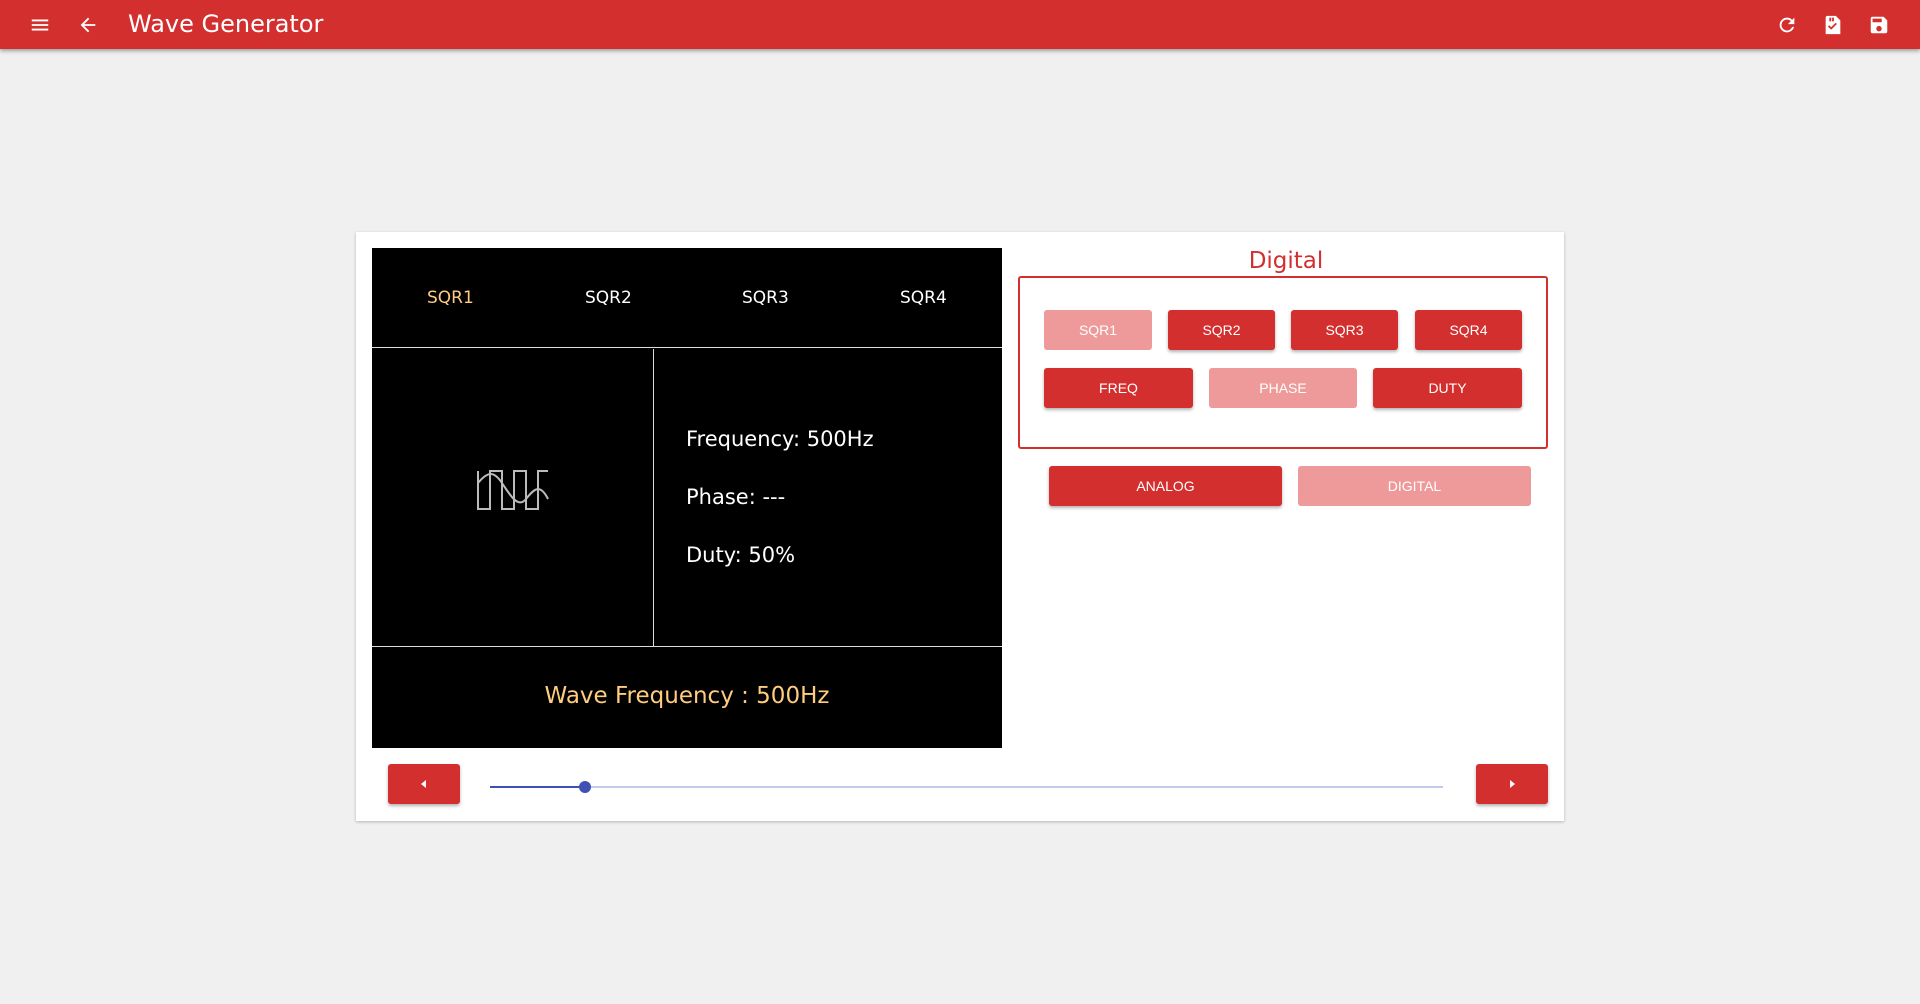 Image resolution: width=1920 pixels, height=1004 pixels. I want to click on slider-track, so click(966, 787).